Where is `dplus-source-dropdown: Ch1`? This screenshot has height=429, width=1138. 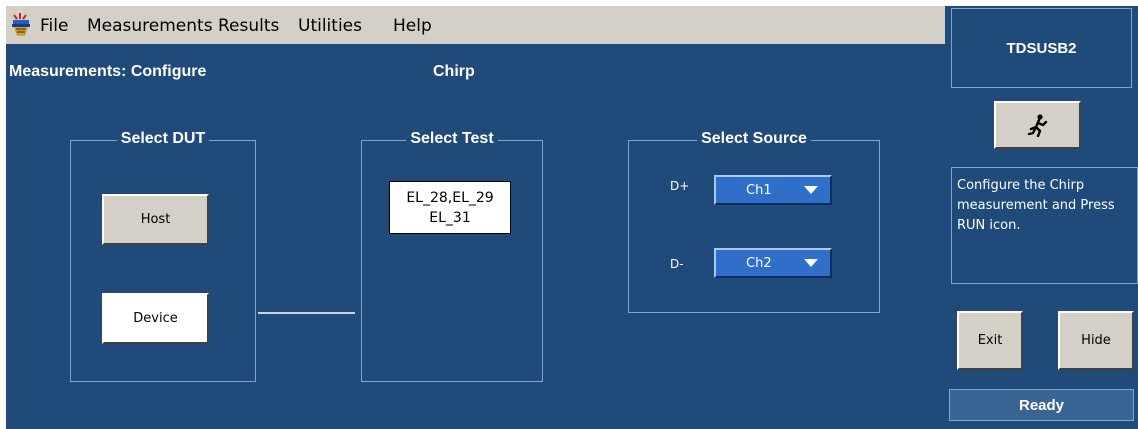
dplus-source-dropdown: Ch1 is located at coordinates (773, 190).